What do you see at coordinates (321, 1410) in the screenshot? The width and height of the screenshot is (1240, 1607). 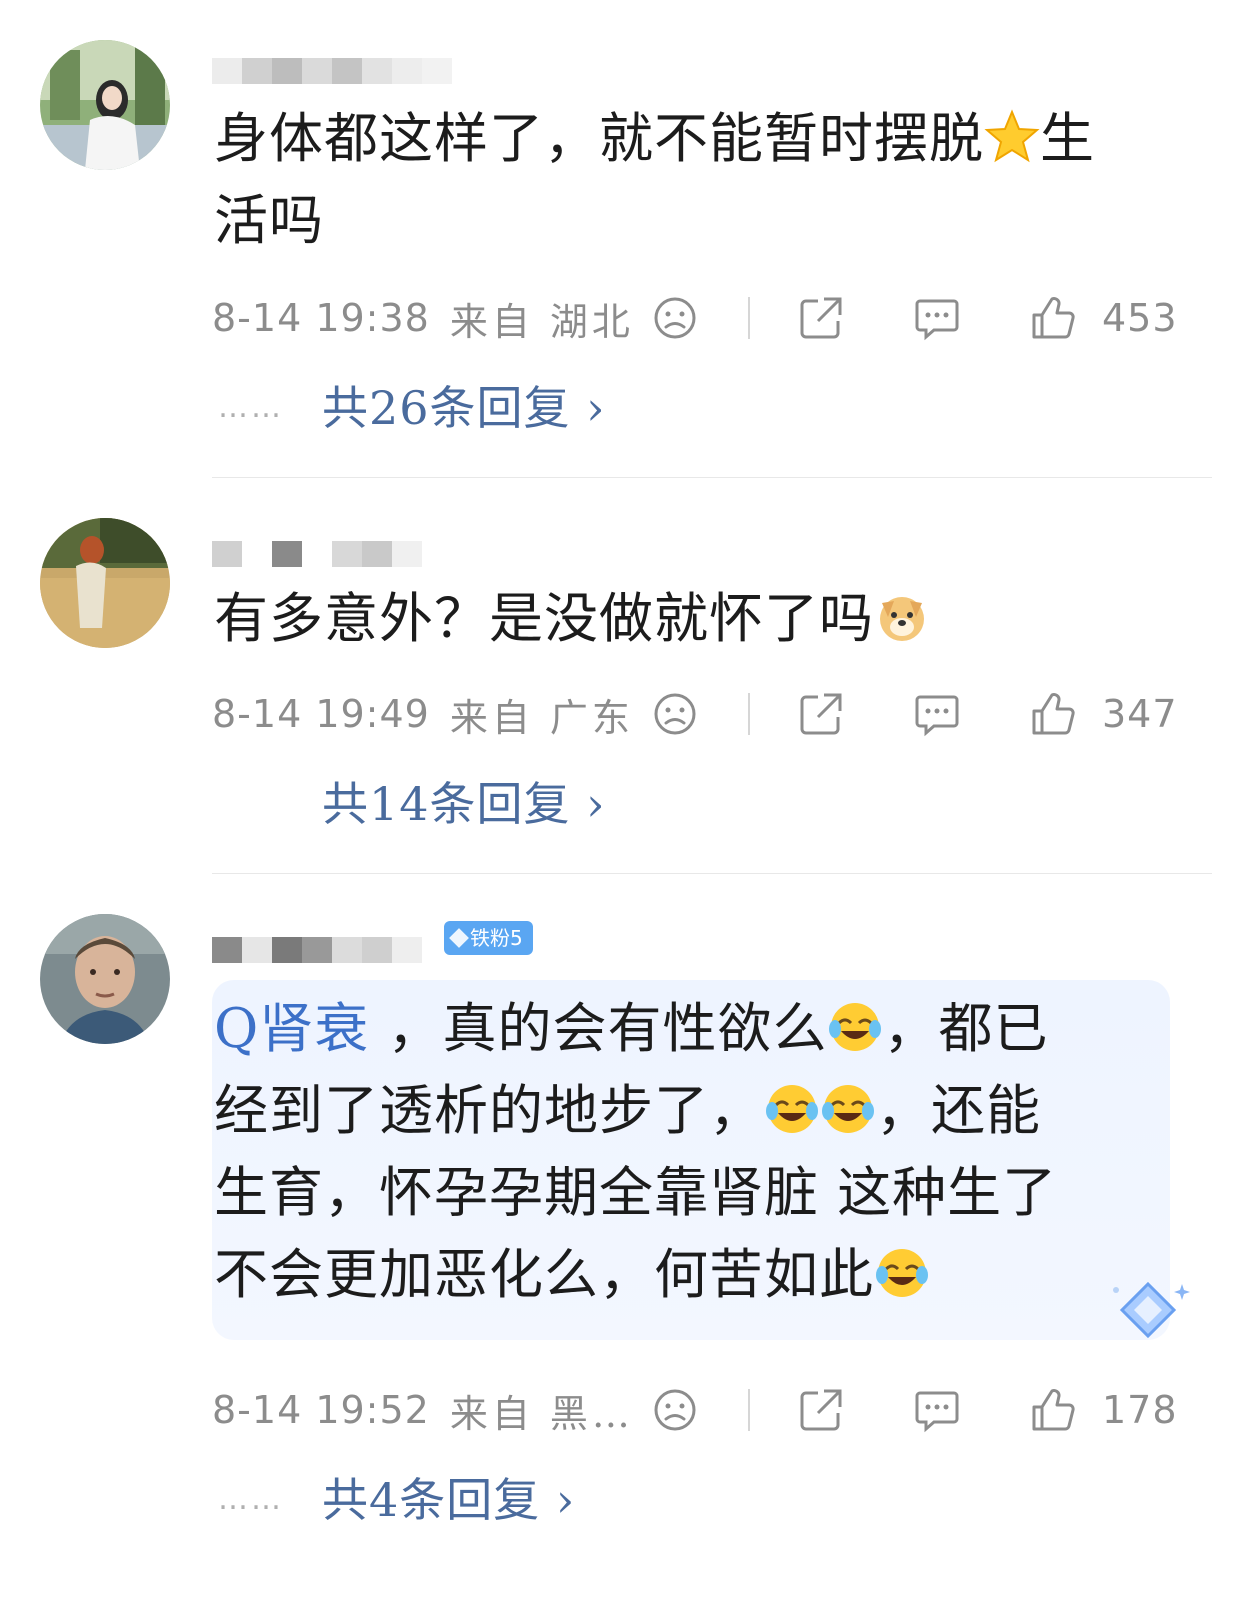 I see `comment-time: 8-14 19:52` at bounding box center [321, 1410].